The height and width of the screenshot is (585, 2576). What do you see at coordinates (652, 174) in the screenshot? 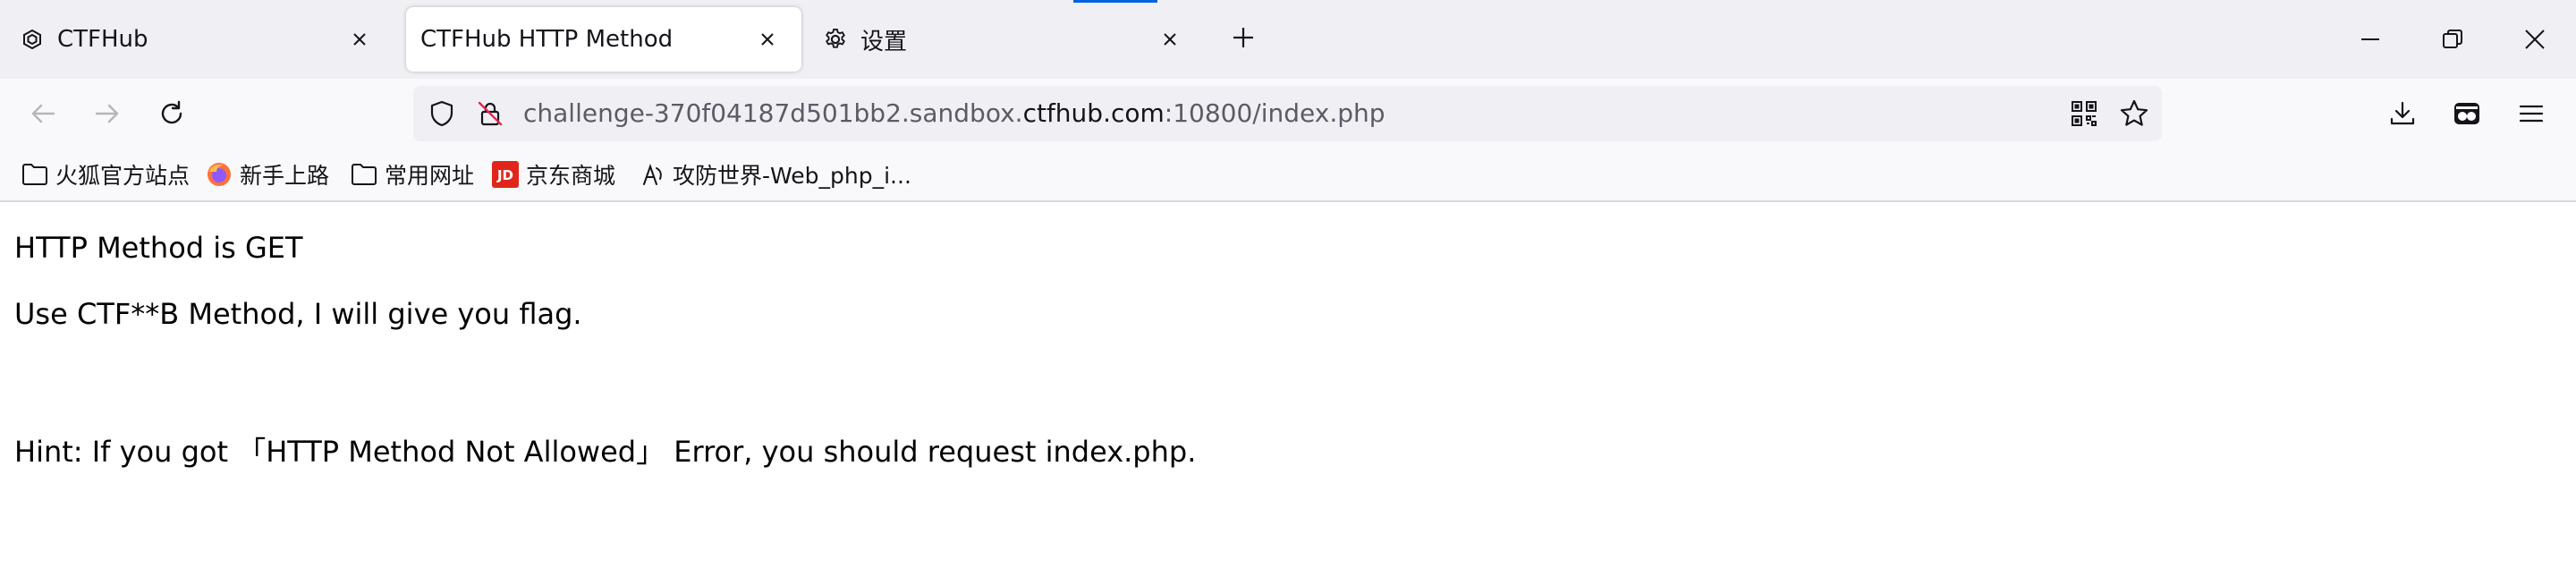
I see `adworld-icon` at bounding box center [652, 174].